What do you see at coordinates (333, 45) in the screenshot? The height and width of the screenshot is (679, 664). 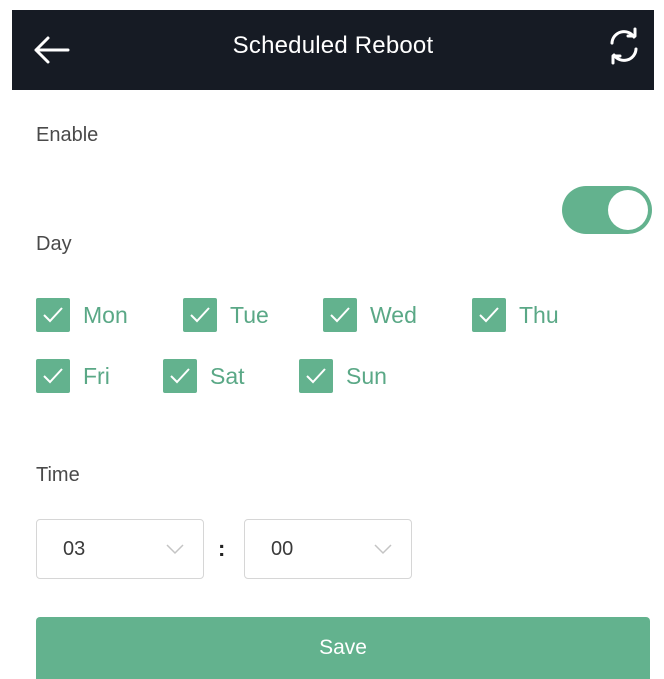 I see `page-title: Scheduled Reboot` at bounding box center [333, 45].